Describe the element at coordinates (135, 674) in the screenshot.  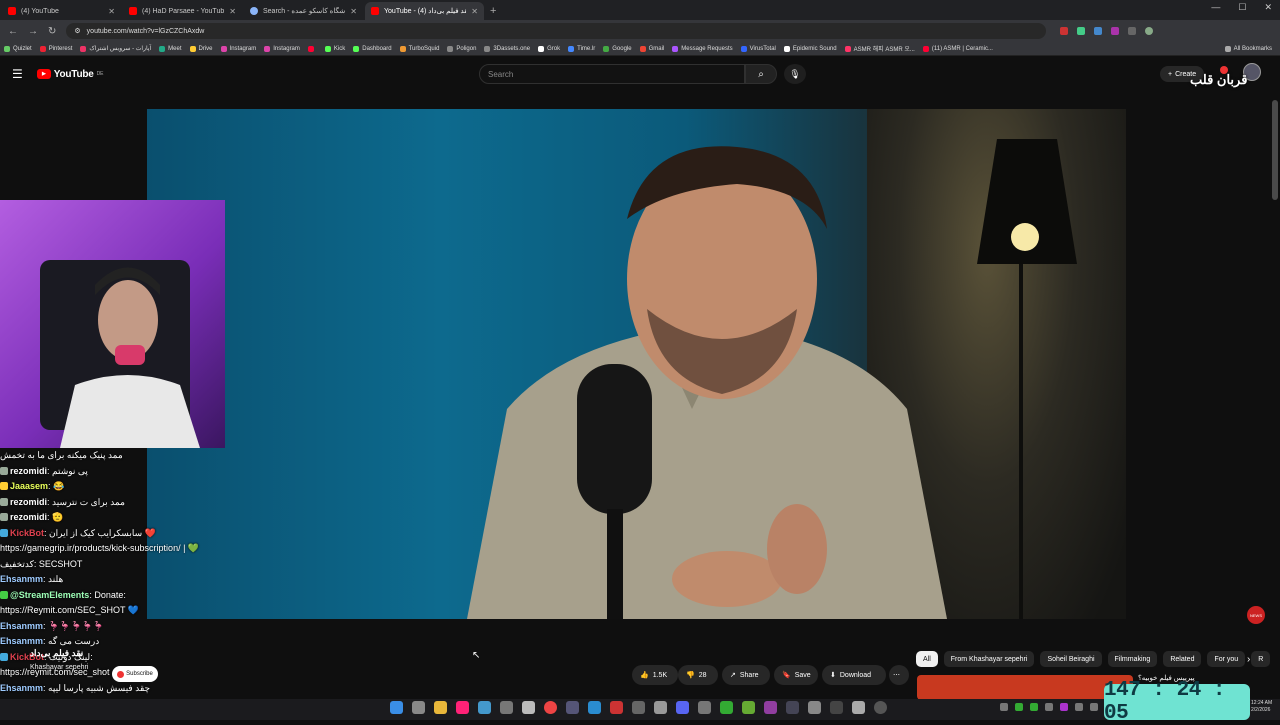
I see `subscribe-button: Subscribe` at that location.